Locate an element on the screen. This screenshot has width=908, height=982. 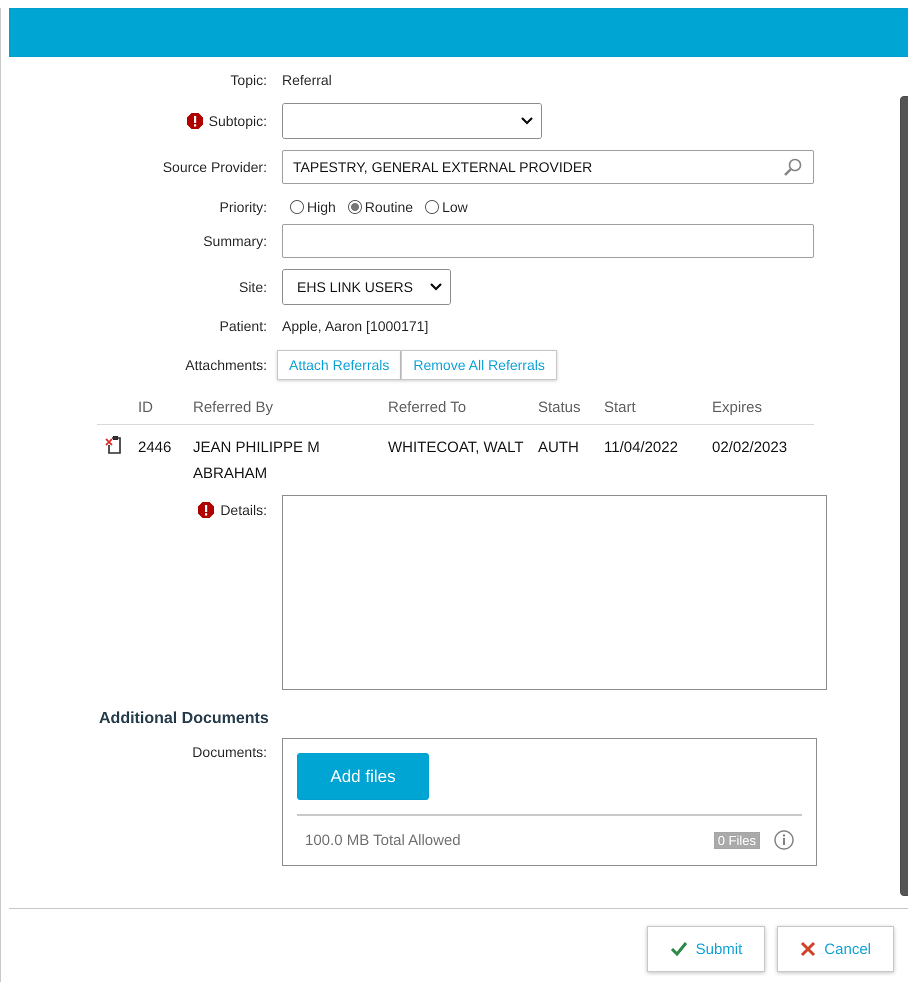
field-label: Topic: is located at coordinates (248, 80).